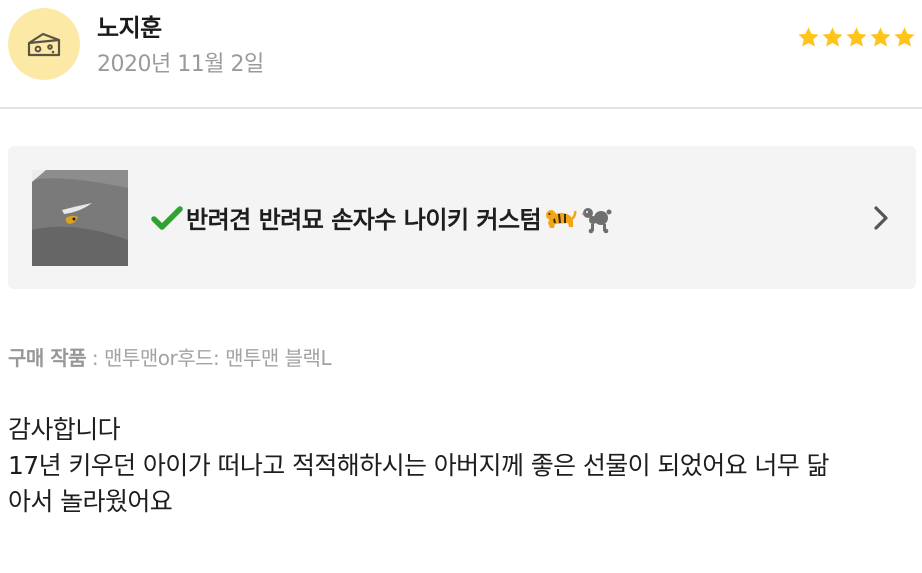 The image size is (922, 573). I want to click on product-title-row: 반려견 반려묘 손자수 나이키 커스텀, so click(381, 217).